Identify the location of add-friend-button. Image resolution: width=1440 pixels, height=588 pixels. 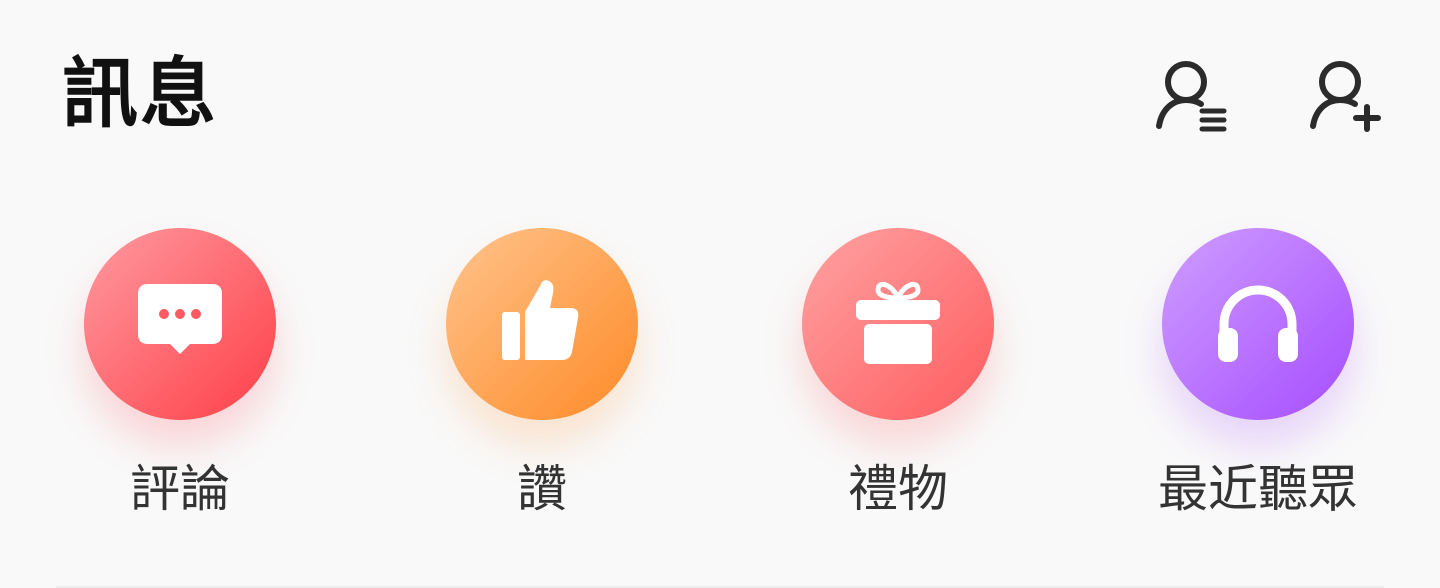
(1346, 96).